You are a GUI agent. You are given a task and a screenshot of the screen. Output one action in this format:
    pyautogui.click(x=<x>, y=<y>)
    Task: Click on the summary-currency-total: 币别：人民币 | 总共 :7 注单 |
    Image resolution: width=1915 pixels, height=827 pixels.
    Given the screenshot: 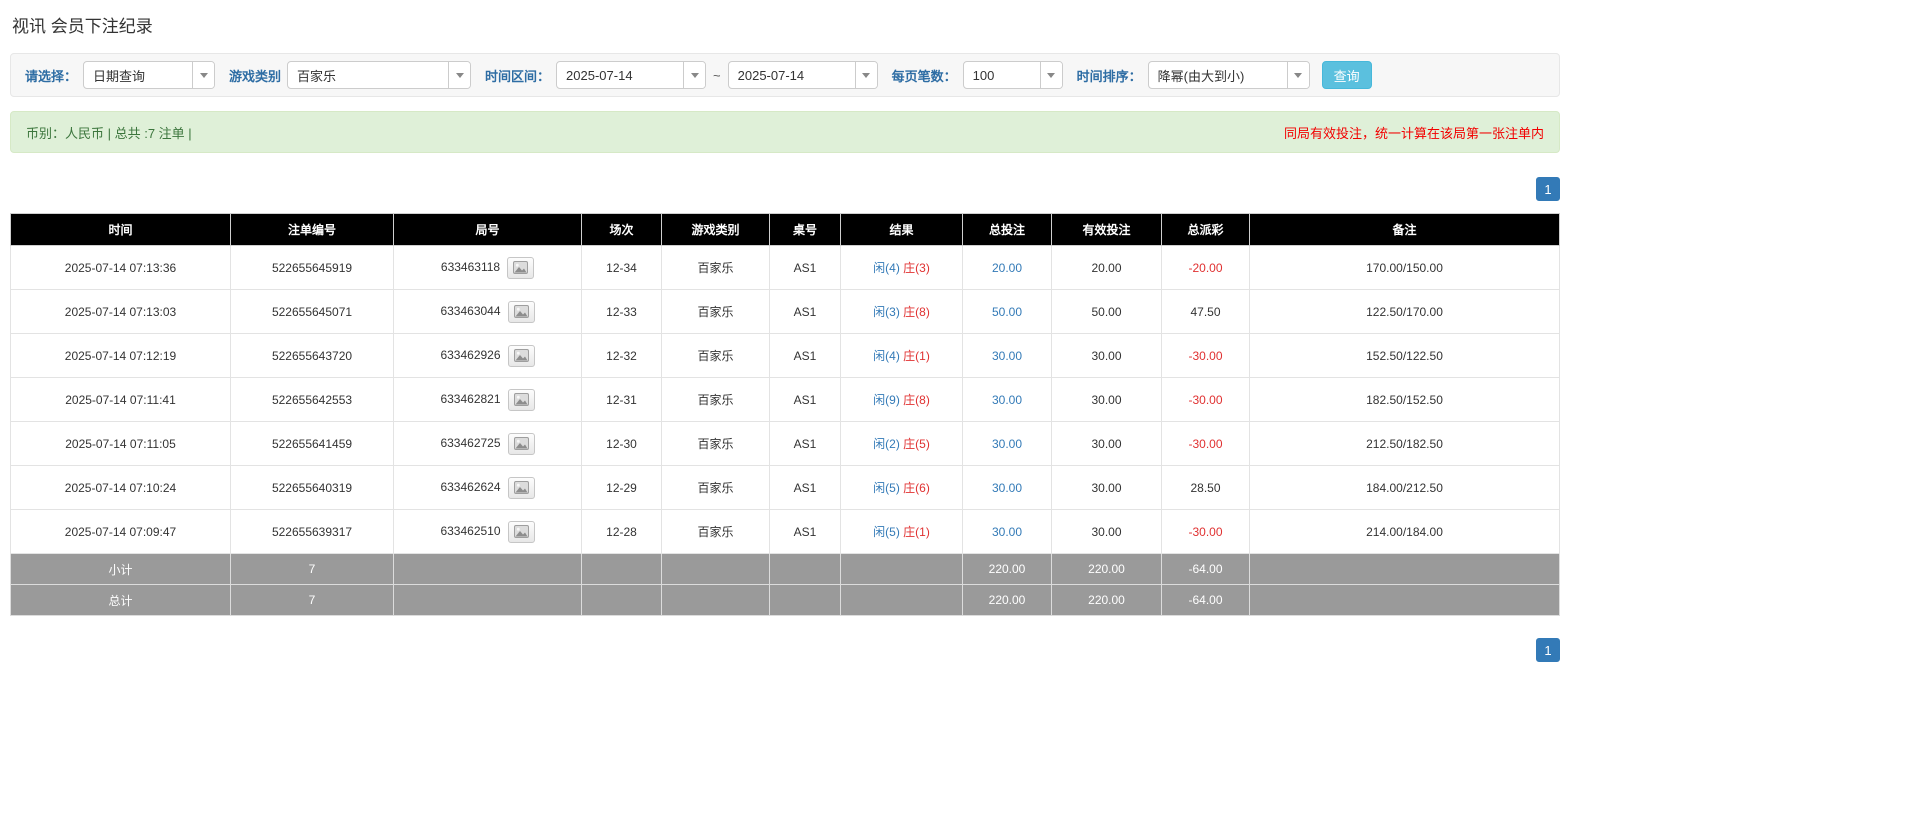 What is the action you would take?
    pyautogui.click(x=109, y=133)
    